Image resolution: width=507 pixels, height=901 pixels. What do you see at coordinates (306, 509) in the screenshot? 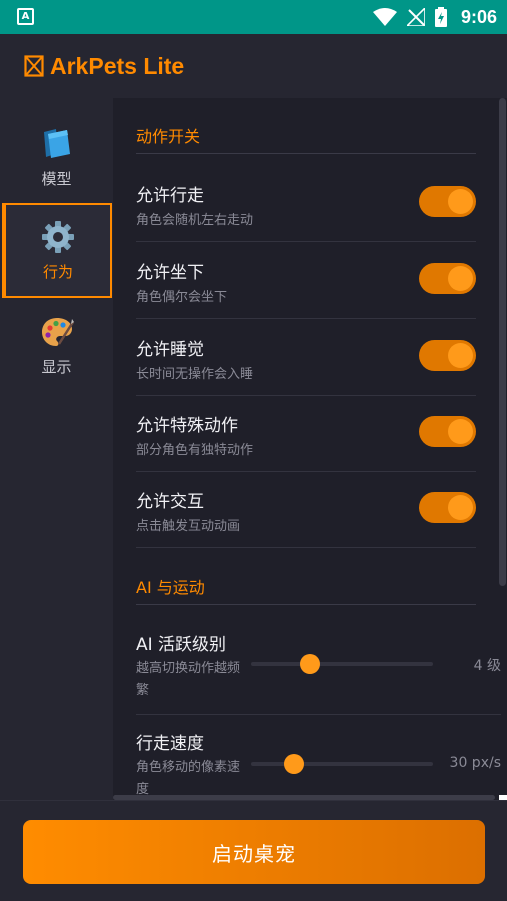
I see `setting-row-interact: 允许交互 点击触发互动动画` at bounding box center [306, 509].